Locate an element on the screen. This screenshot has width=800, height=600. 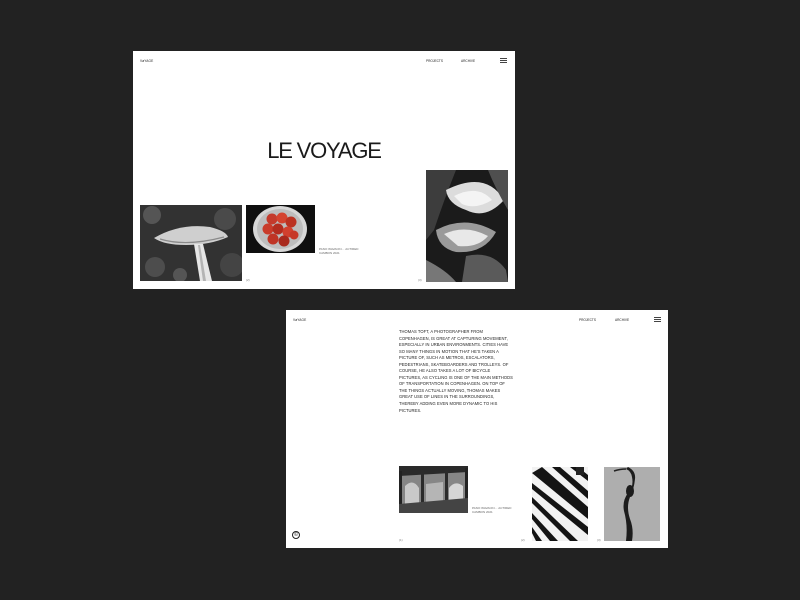
mushroom-photo is located at coordinates (191, 243).